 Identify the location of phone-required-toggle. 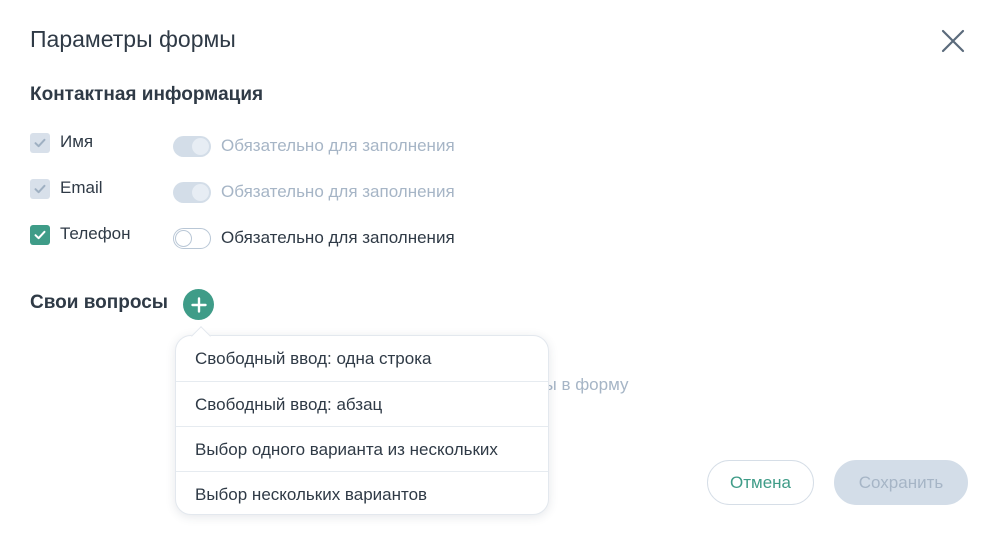
(192, 238).